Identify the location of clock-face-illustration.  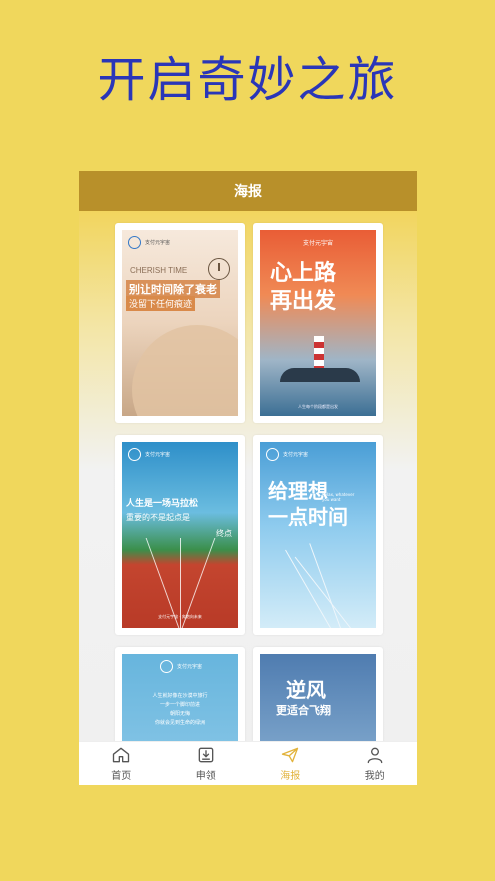
(185, 370).